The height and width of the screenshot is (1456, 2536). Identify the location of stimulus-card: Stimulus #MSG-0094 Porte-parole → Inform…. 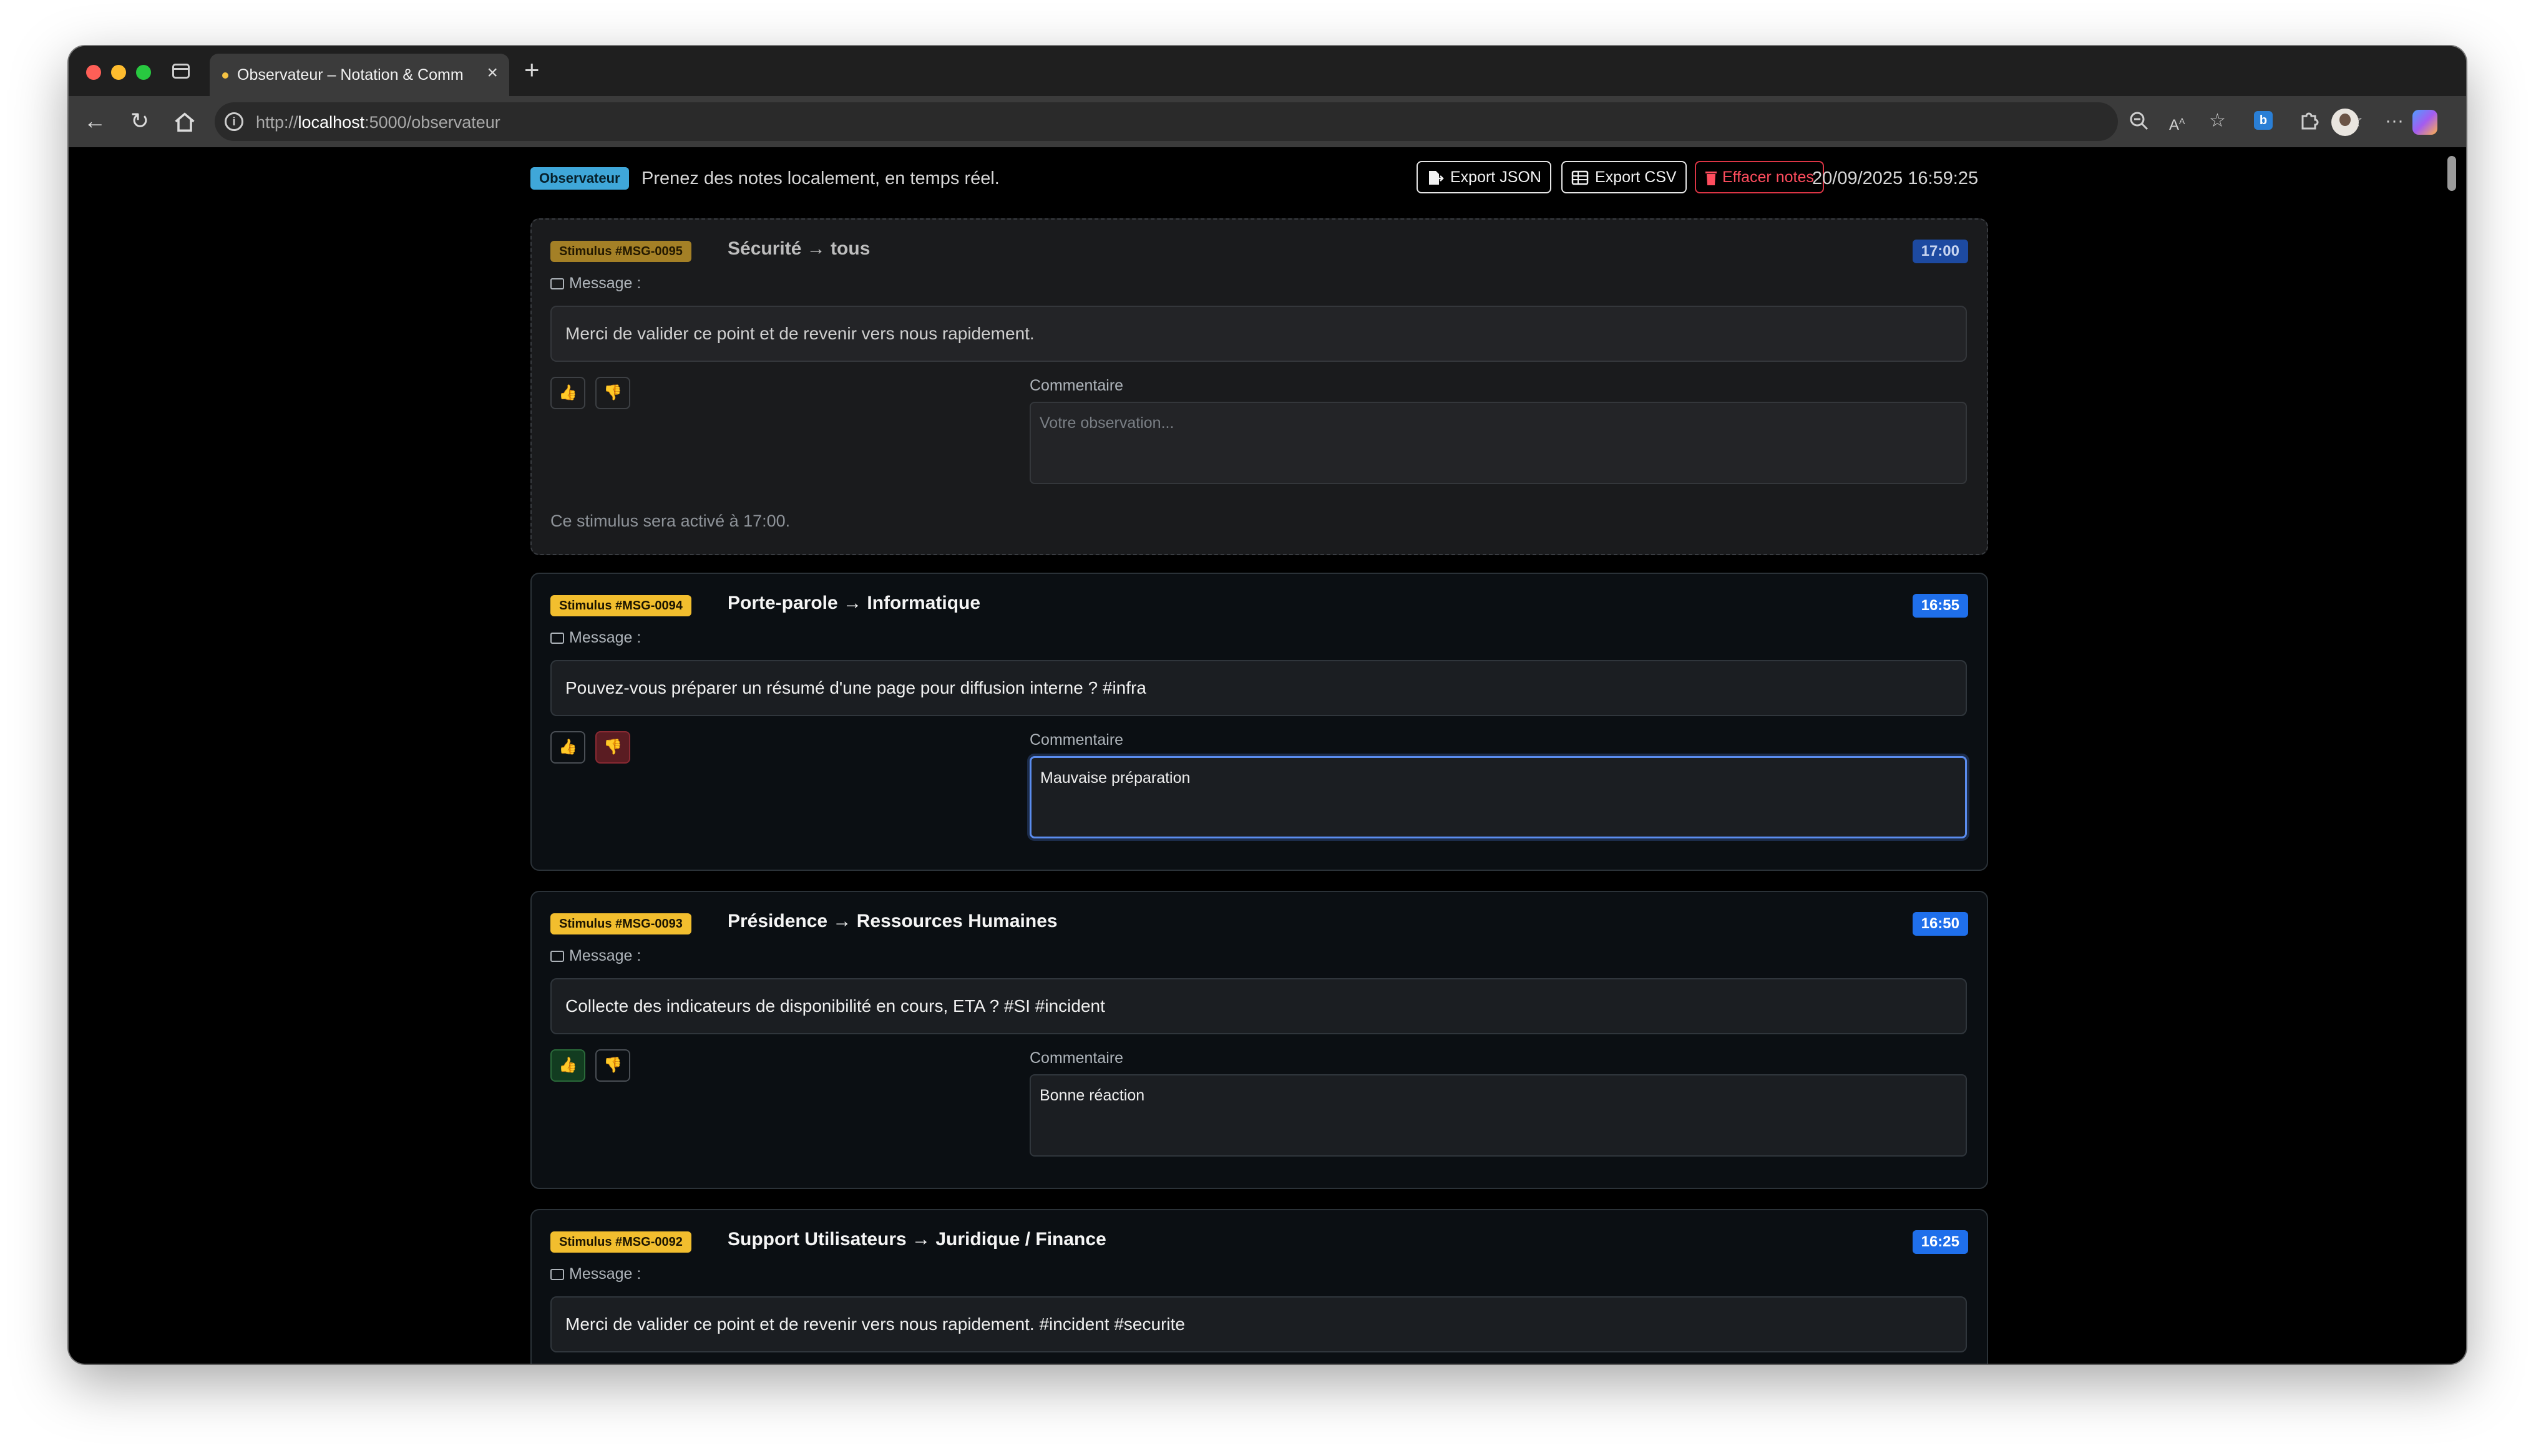
(1259, 722).